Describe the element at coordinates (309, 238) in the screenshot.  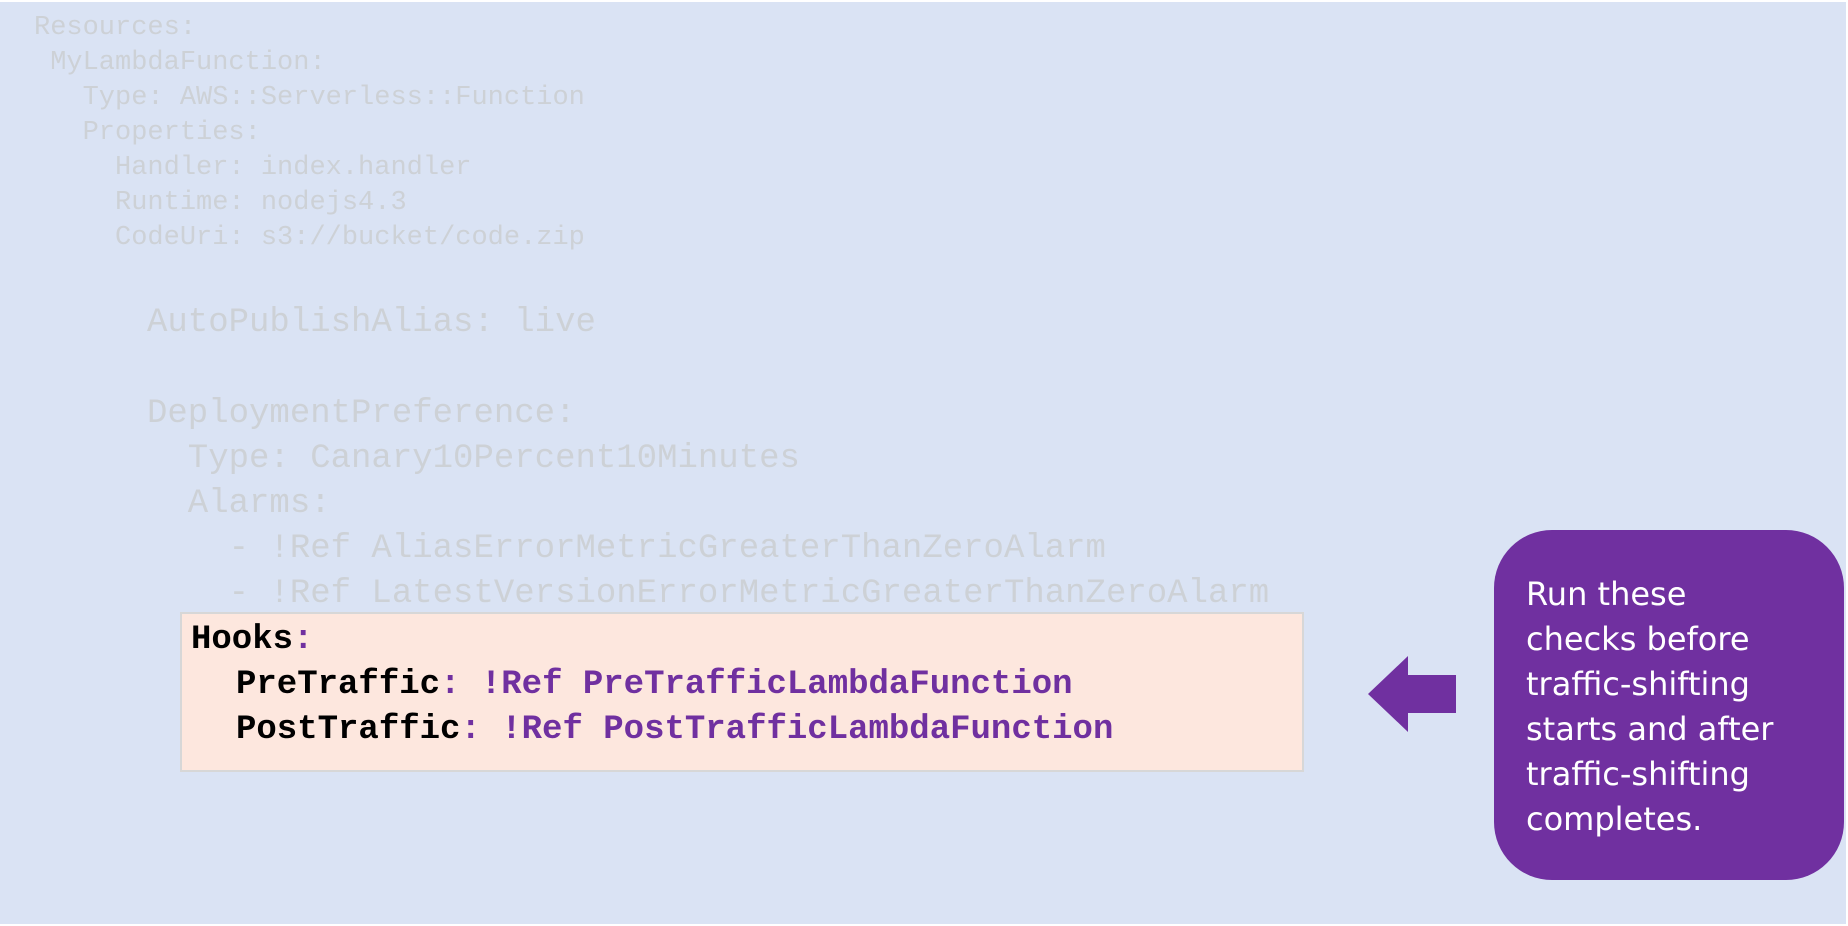
I see `code-line: CodeUri: s3://bucket/code.zip` at that location.